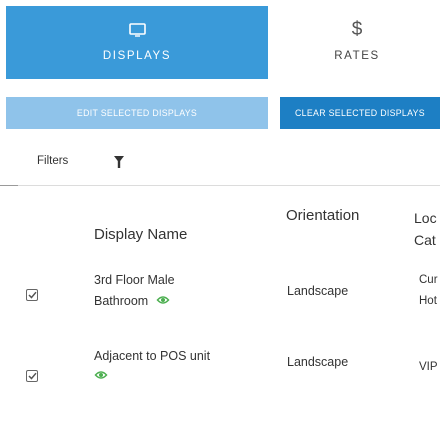 The image size is (440, 430). Describe the element at coordinates (137, 42) in the screenshot. I see `displays-tile: DISPLAYS` at that location.